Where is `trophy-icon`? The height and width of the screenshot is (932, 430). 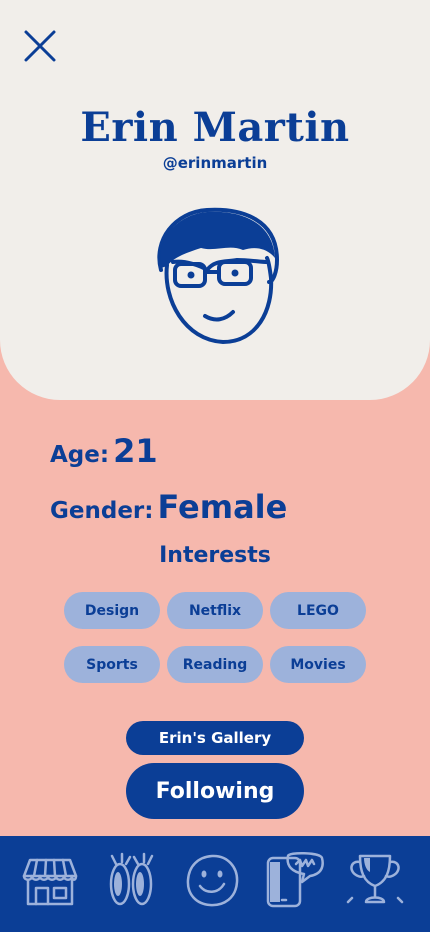
trophy-icon is located at coordinates (374, 880).